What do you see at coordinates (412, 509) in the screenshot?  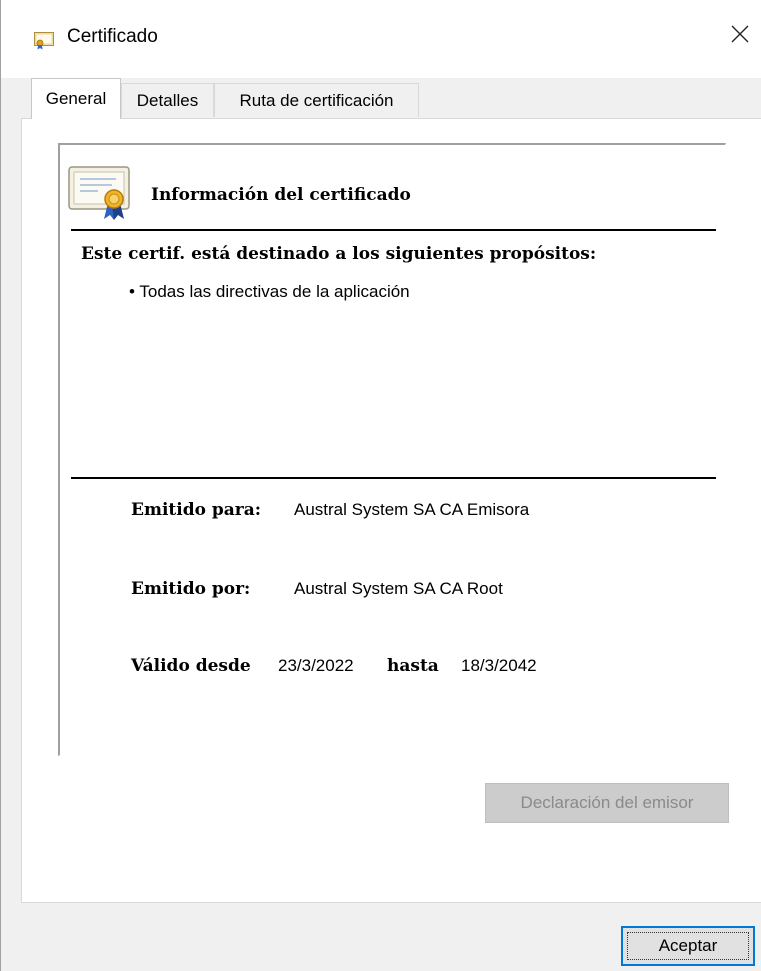 I see `issued-to-value: Austral System SA CA Emisora` at bounding box center [412, 509].